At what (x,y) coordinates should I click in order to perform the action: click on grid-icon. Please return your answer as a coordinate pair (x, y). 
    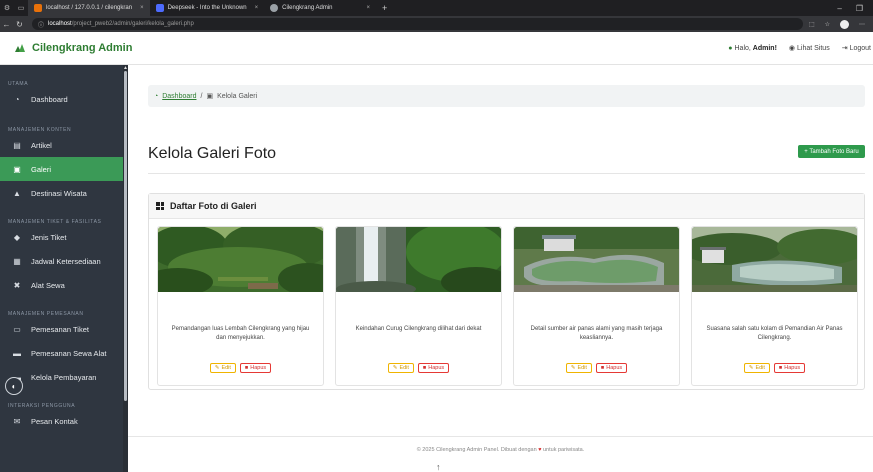
    Looking at the image, I should click on (160, 206).